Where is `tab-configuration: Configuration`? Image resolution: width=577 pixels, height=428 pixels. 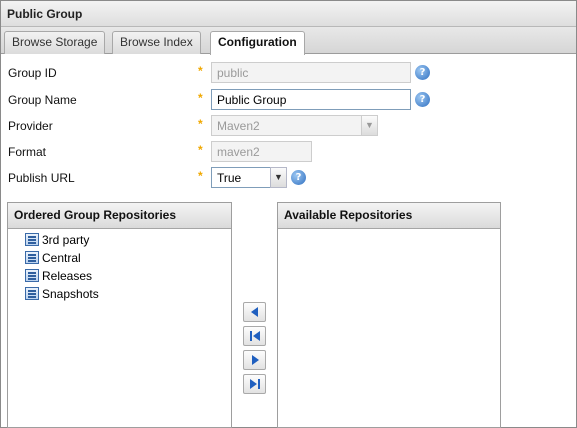
tab-configuration: Configuration is located at coordinates (257, 43).